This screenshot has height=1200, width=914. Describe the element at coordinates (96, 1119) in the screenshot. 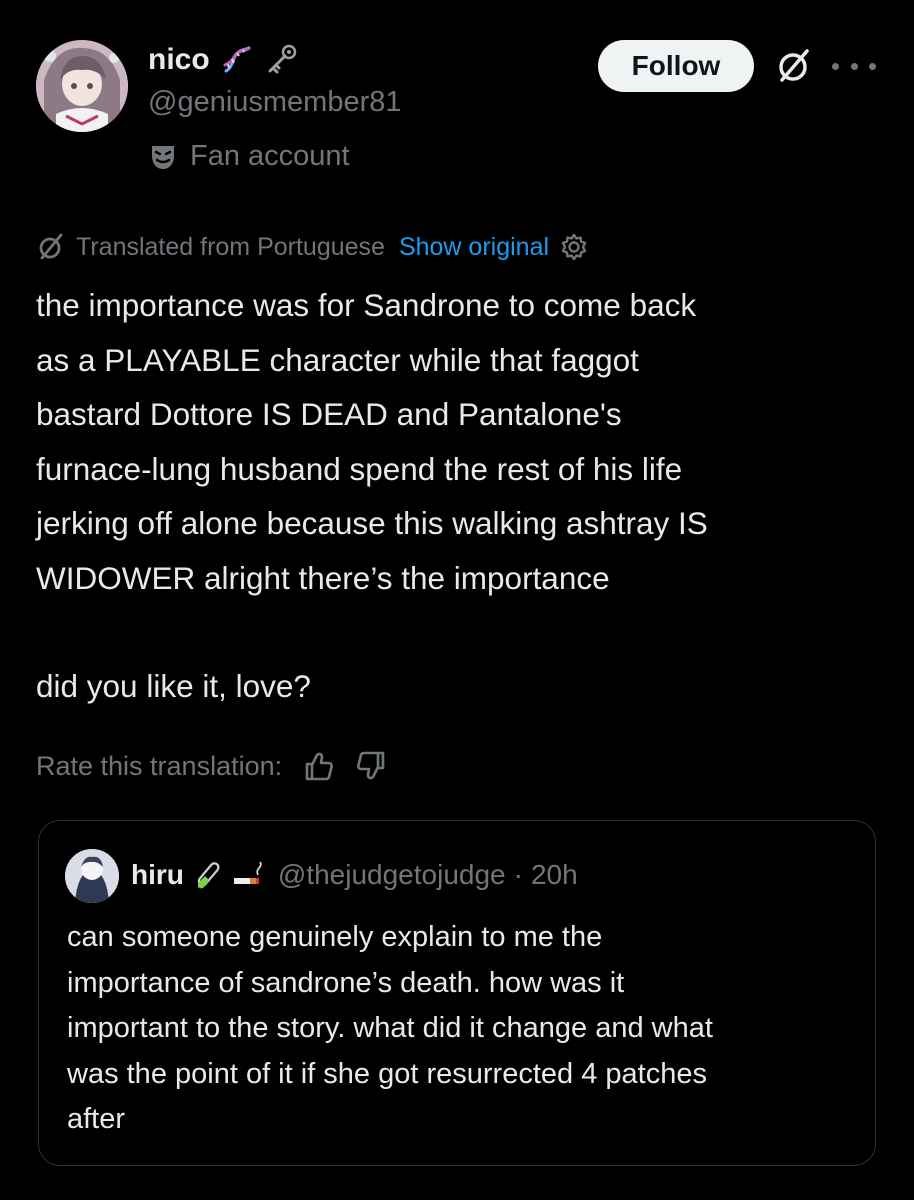

I see `quoted-line: after` at that location.